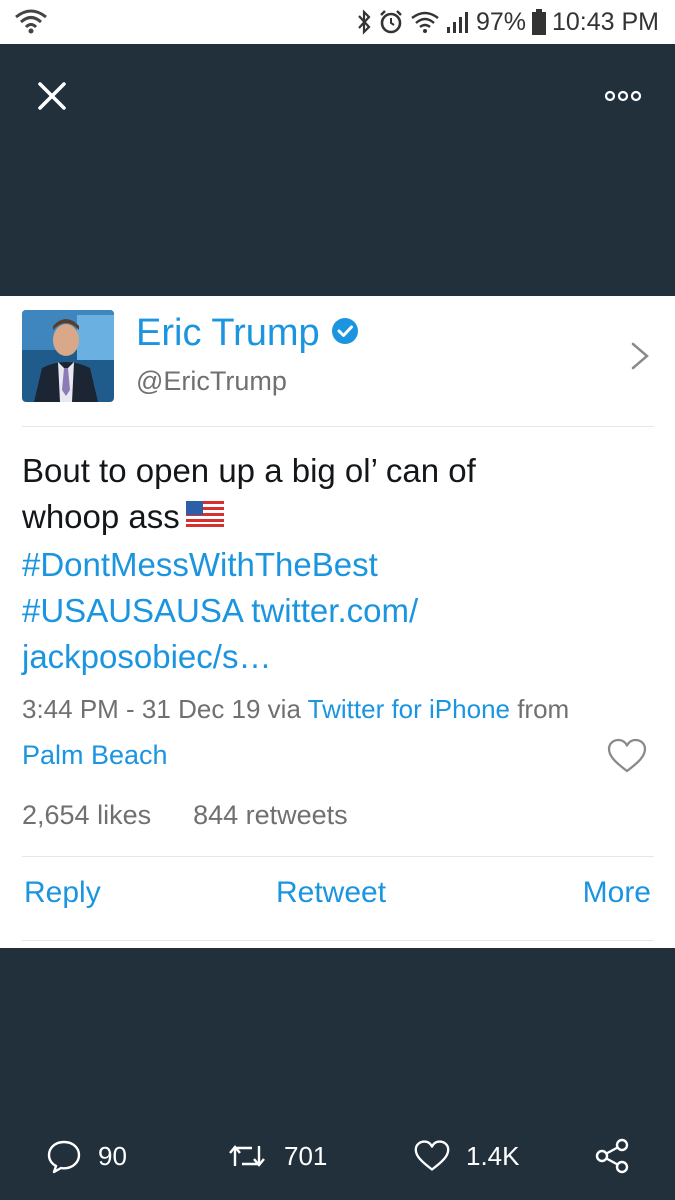  Describe the element at coordinates (64, 1157) in the screenshot. I see `reply-bubble-icon` at that location.